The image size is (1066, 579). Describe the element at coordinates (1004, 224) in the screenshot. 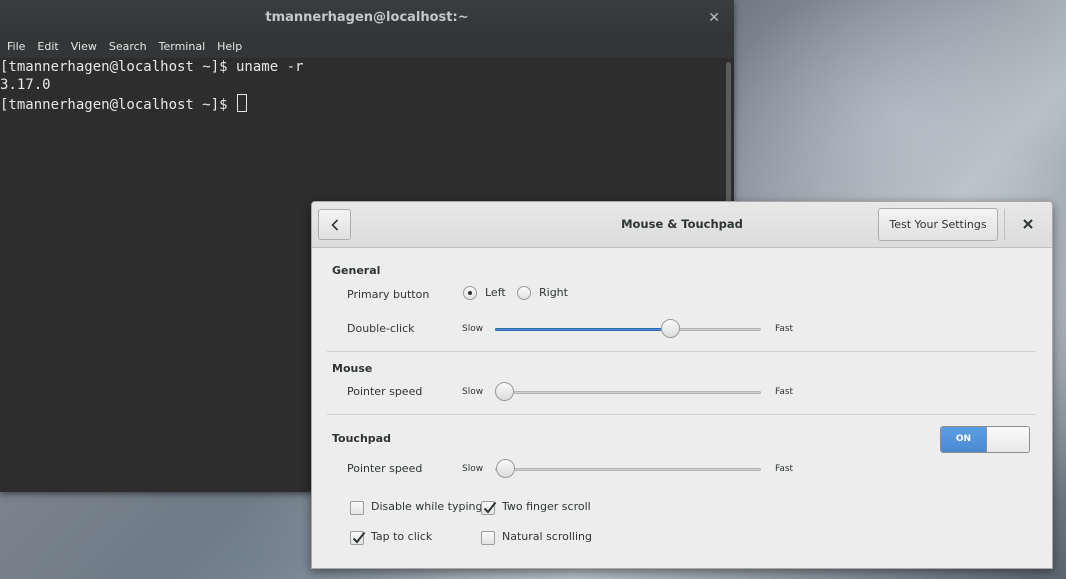

I see `header-separator` at that location.